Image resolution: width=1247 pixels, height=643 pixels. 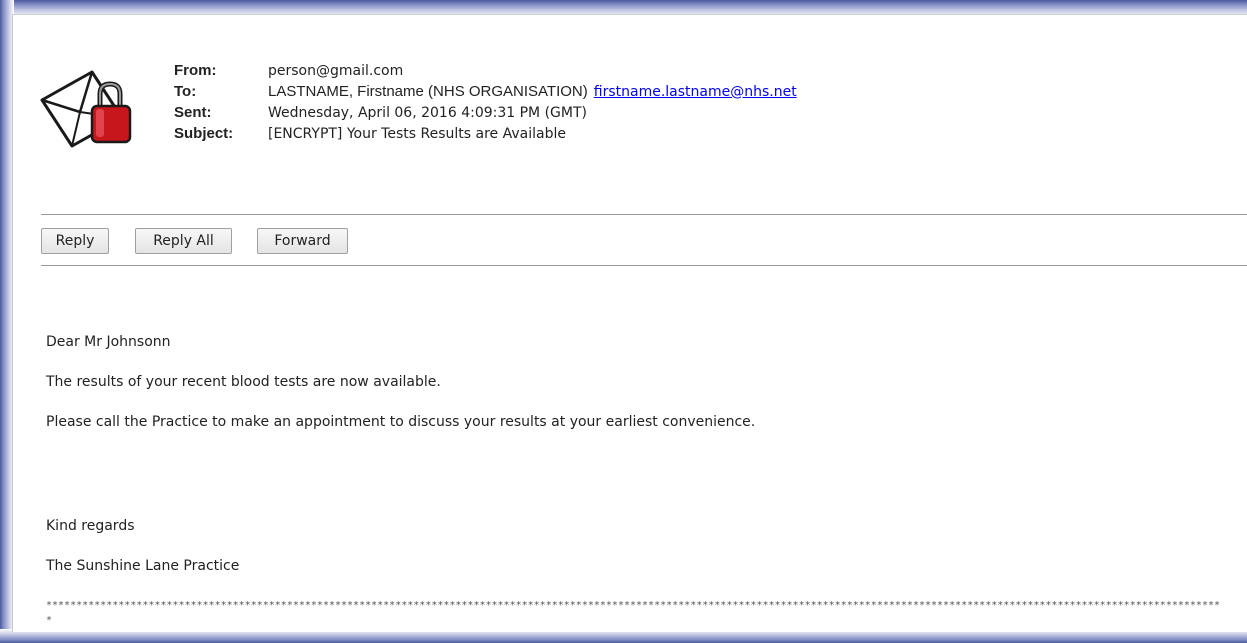 What do you see at coordinates (644, 214) in the screenshot?
I see `toolbar-divider-top` at bounding box center [644, 214].